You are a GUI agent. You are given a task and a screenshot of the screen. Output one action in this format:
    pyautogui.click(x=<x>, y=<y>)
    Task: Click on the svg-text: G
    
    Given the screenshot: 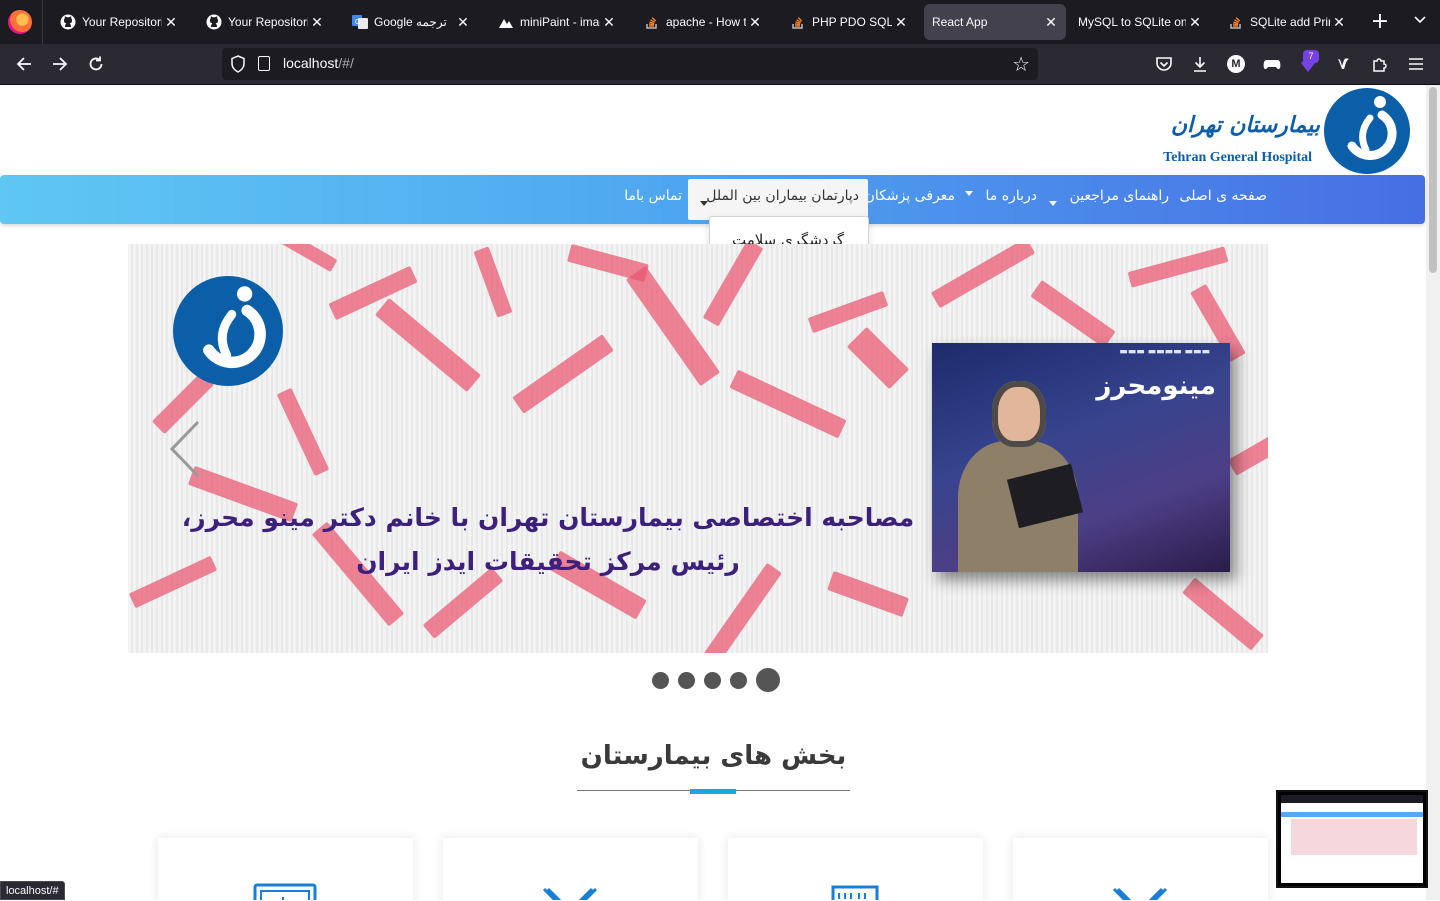 What is the action you would take?
    pyautogui.click(x=357, y=22)
    